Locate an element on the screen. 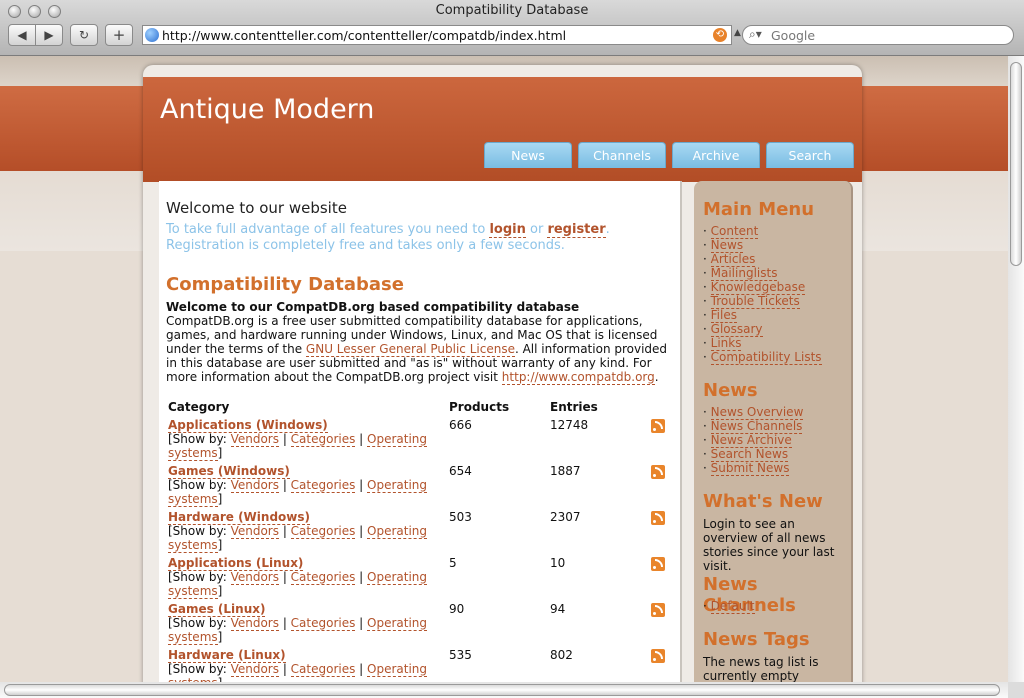 This screenshot has width=1024, height=698. sidebar-item: · News Channels is located at coordinates (775, 426).